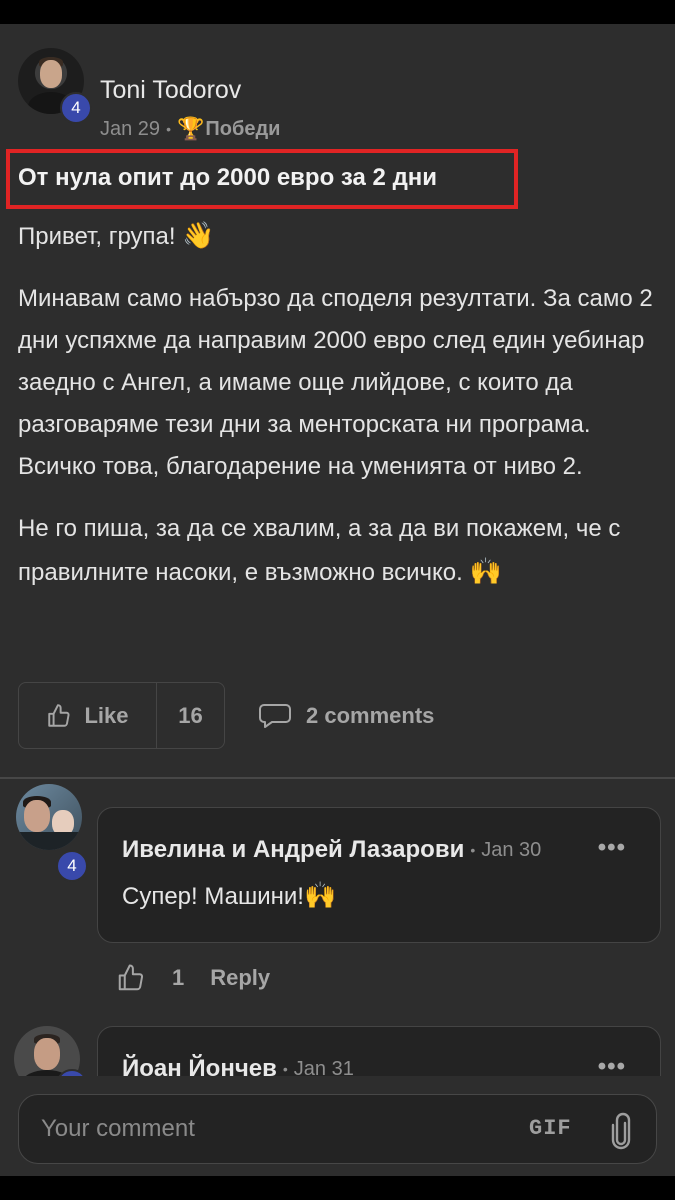  I want to click on comment-like-count: 1, so click(178, 977).